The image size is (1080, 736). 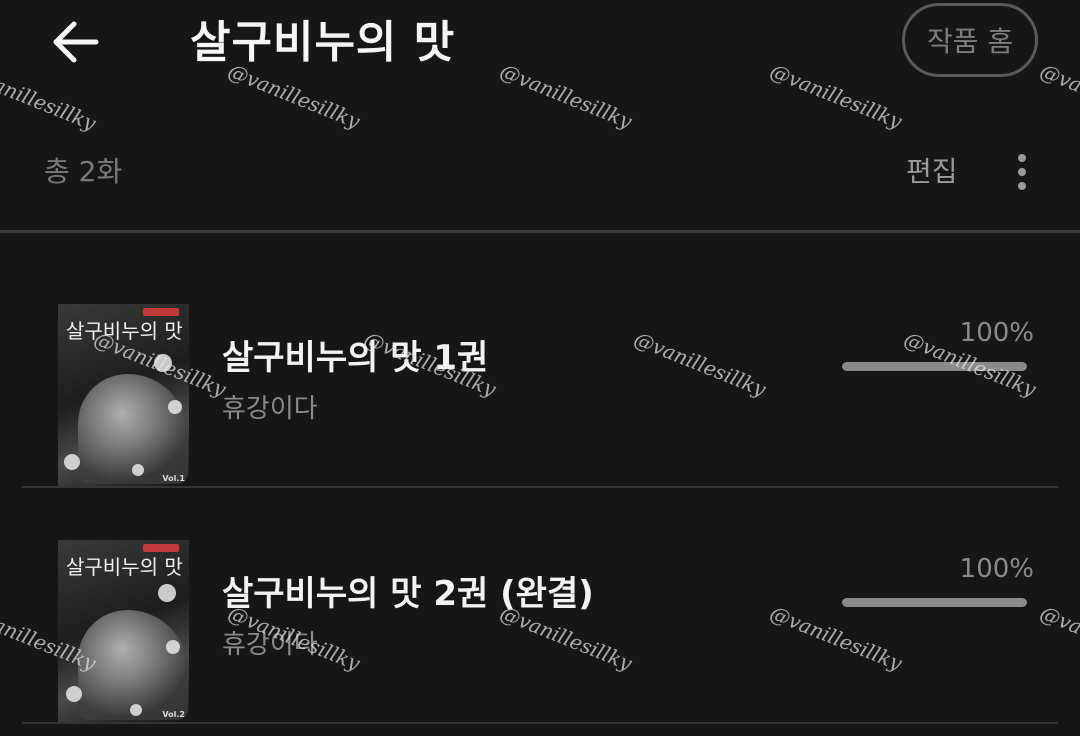 What do you see at coordinates (540, 231) in the screenshot?
I see `header-divider` at bounding box center [540, 231].